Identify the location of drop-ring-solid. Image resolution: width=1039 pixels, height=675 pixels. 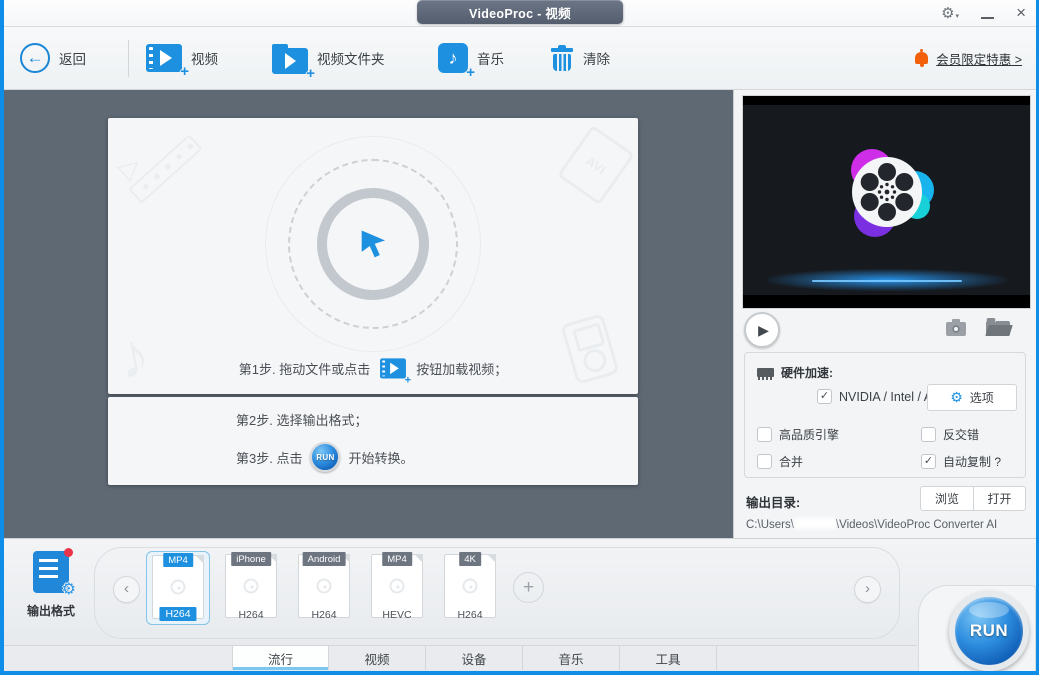
(373, 244).